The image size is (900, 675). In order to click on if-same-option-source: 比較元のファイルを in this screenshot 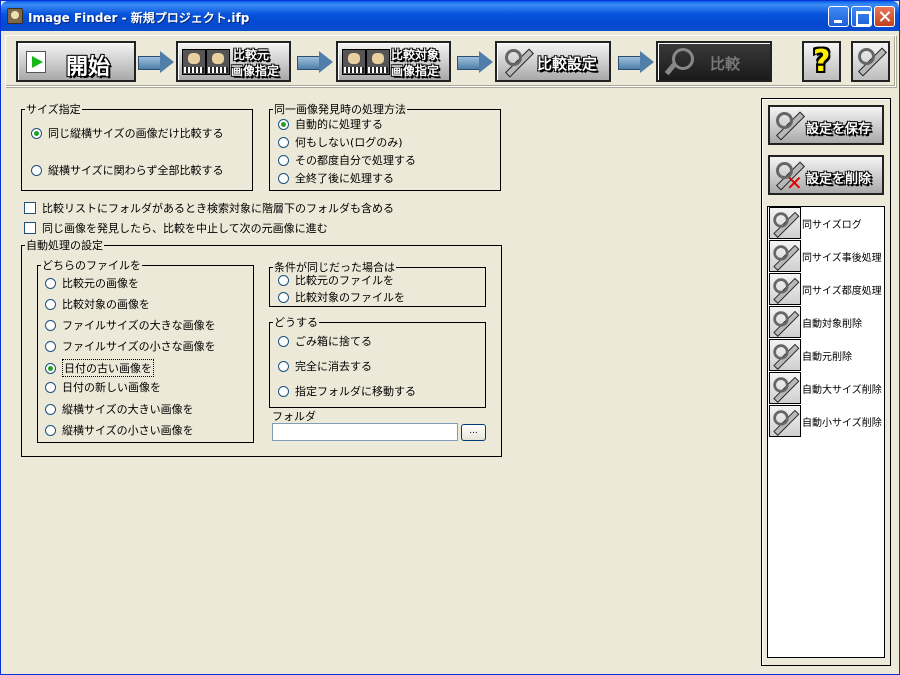, I will do `click(336, 280)`.